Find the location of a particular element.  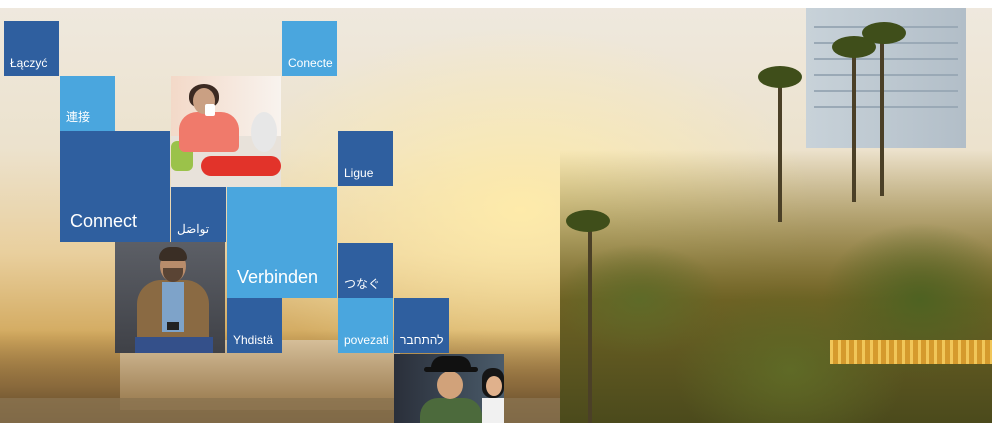

tile-japanese: つなぐ is located at coordinates (365, 270).